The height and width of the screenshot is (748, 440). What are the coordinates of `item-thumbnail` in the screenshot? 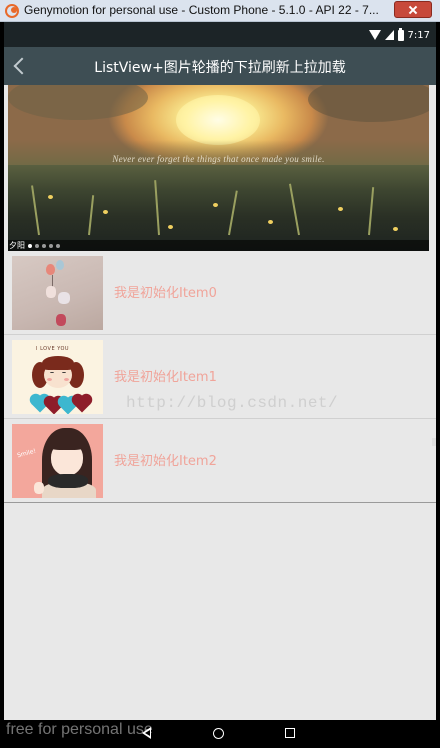 It's located at (57, 293).